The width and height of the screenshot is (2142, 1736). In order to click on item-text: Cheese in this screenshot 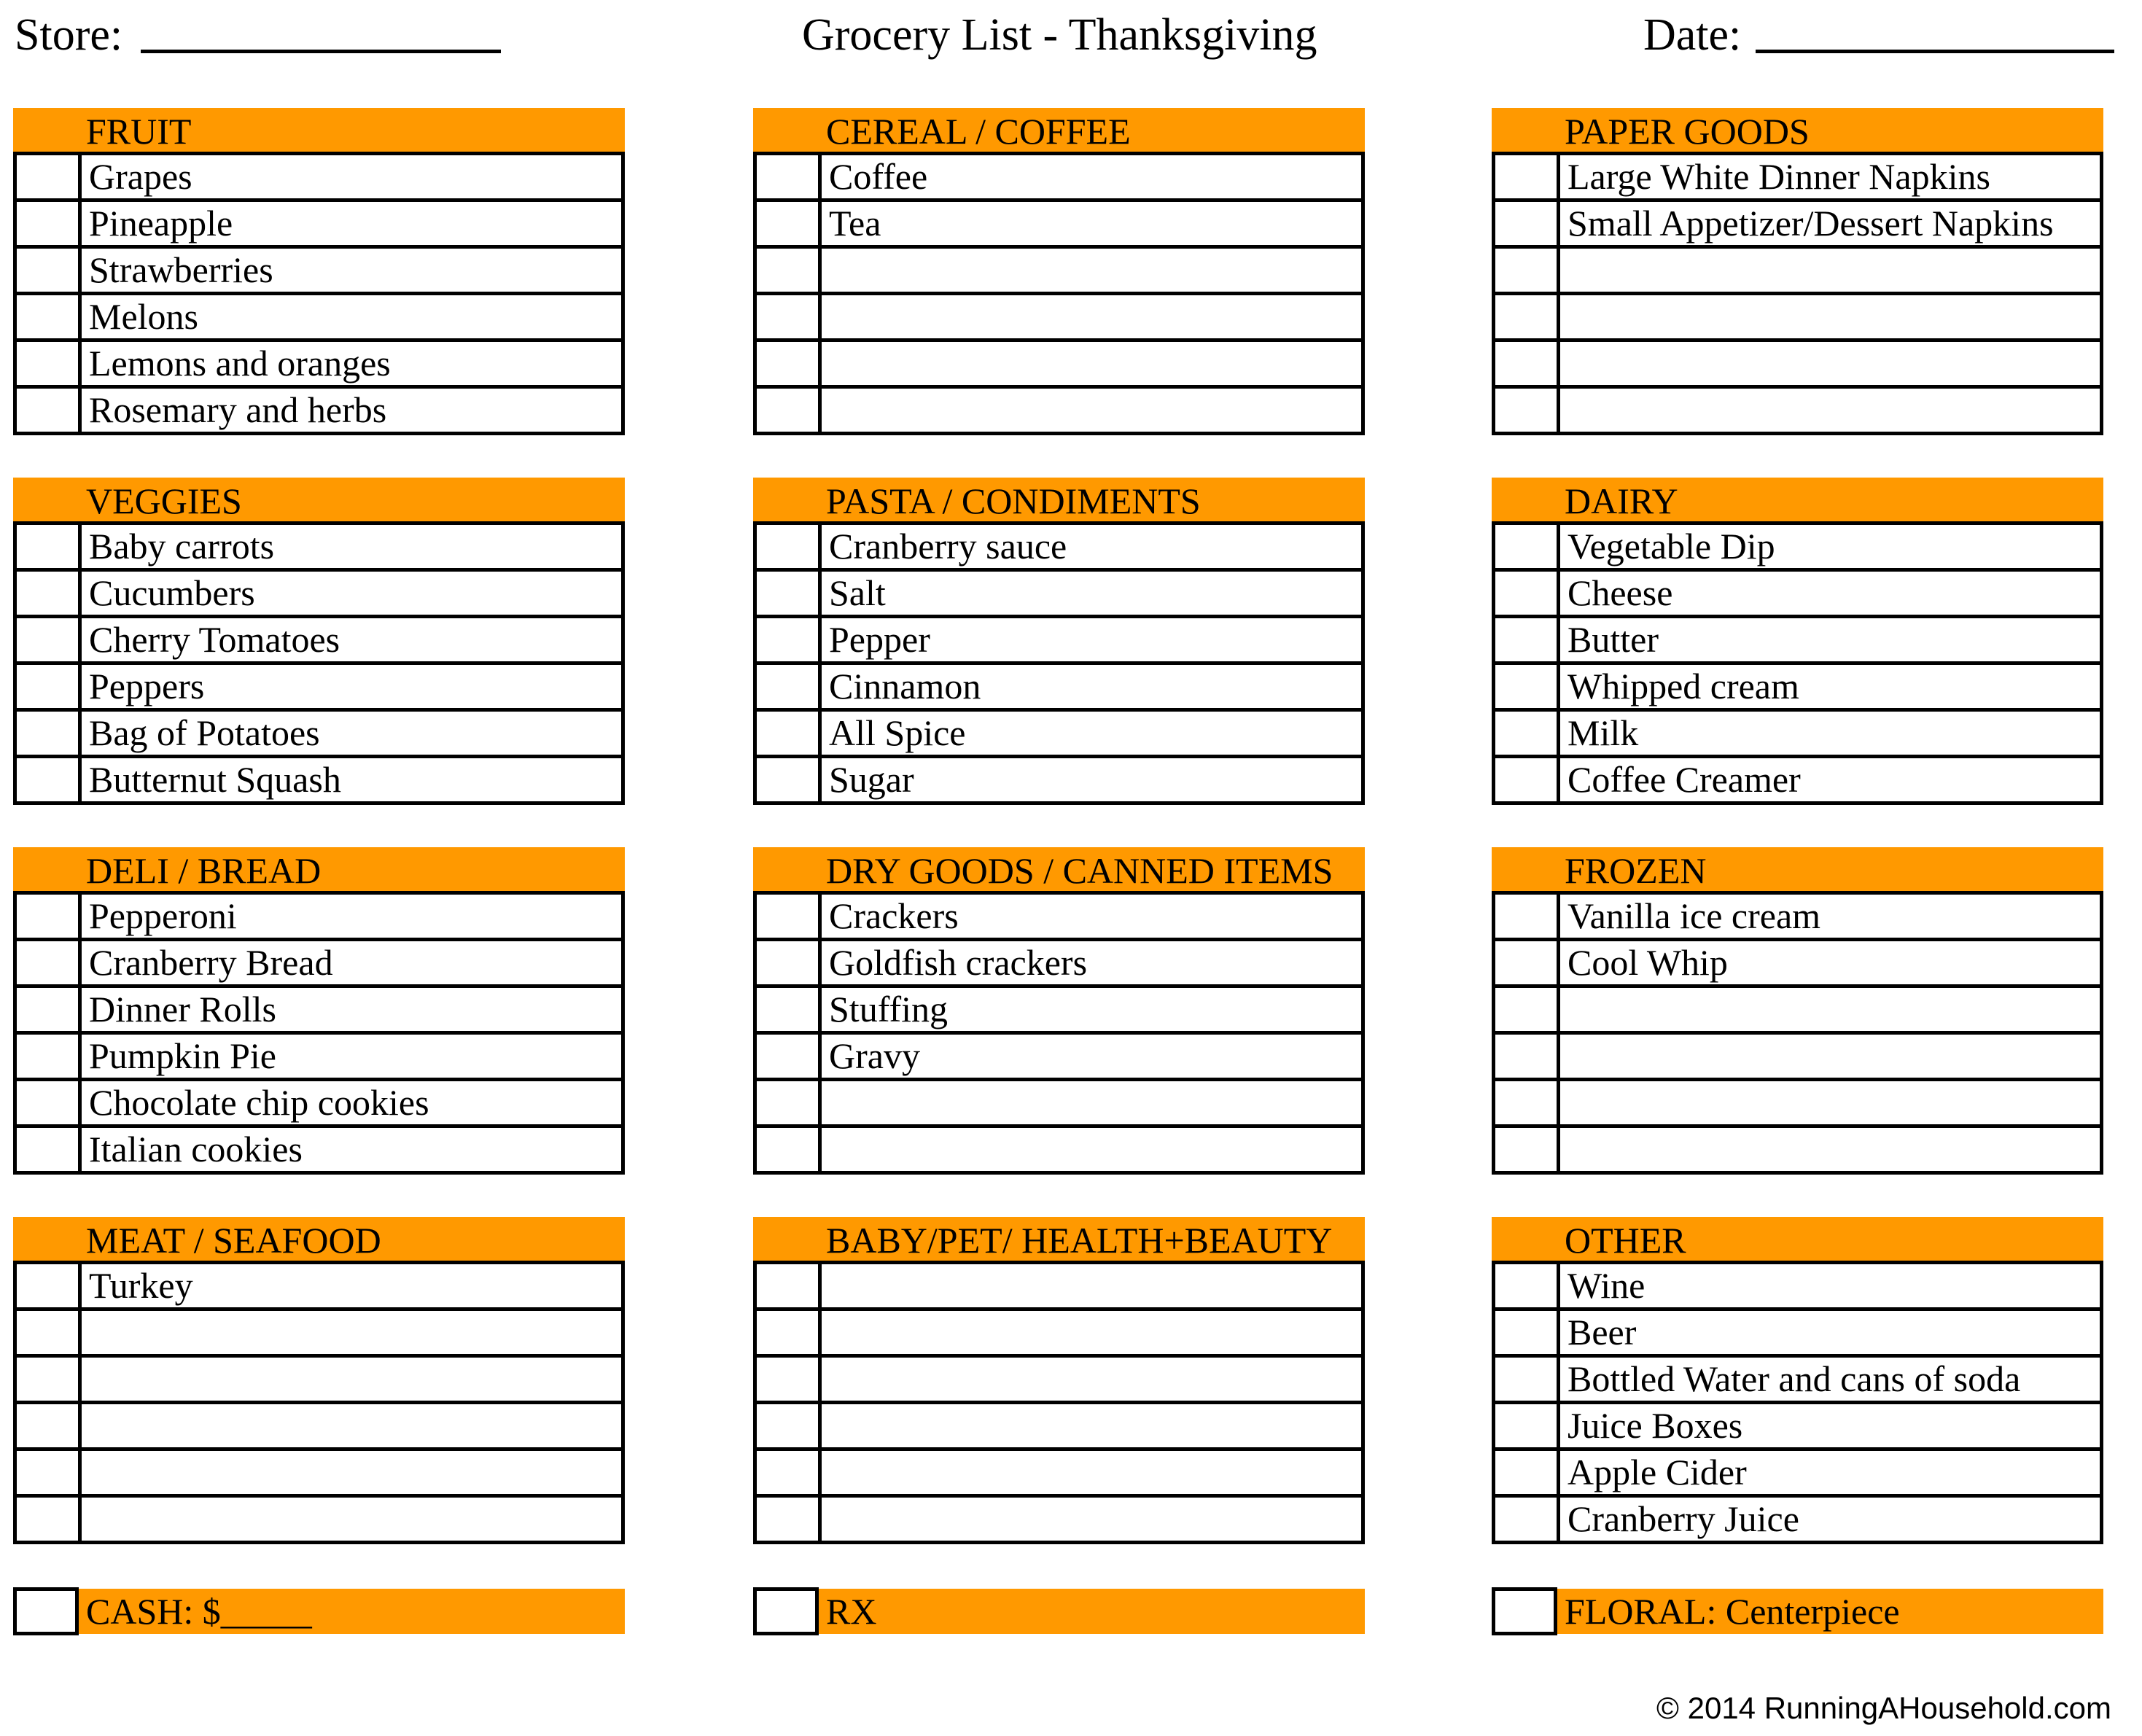, I will do `click(1830, 594)`.